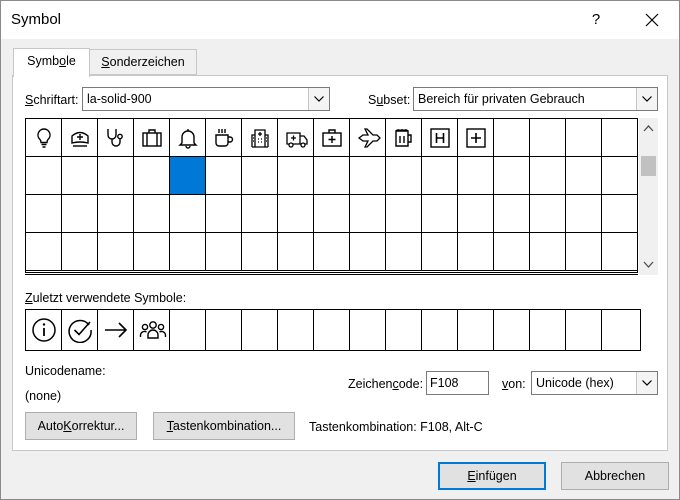  What do you see at coordinates (143, 62) in the screenshot?
I see `tab-sonderzeichen: Sonderzeichen` at bounding box center [143, 62].